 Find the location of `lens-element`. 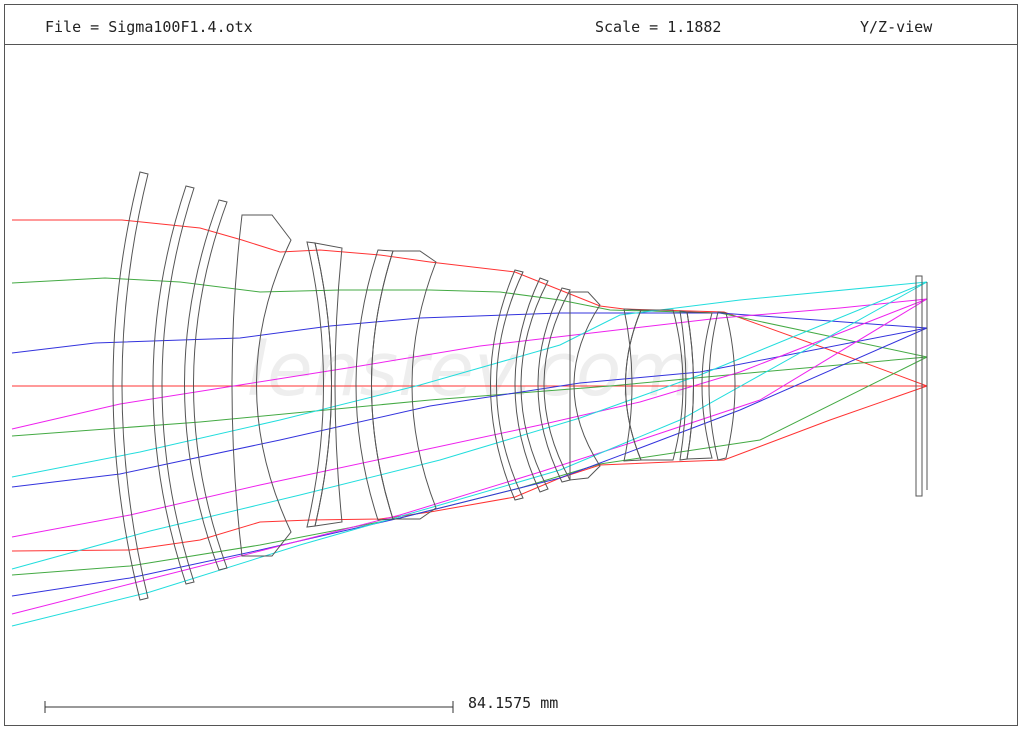

lens-element is located at coordinates (173, 385).